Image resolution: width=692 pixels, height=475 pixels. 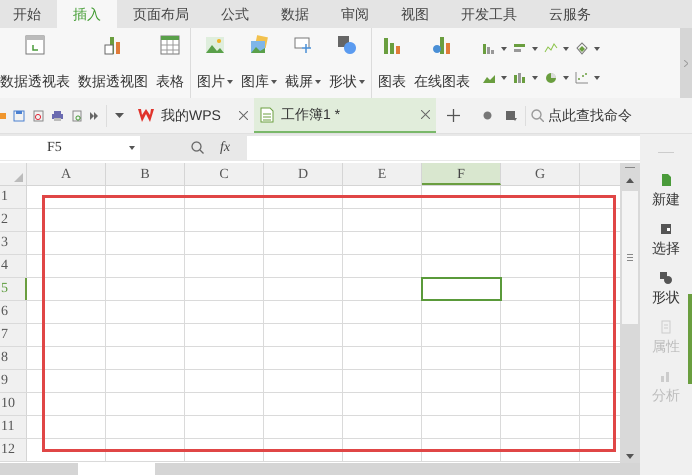 I want to click on table-icon, so click(x=170, y=45).